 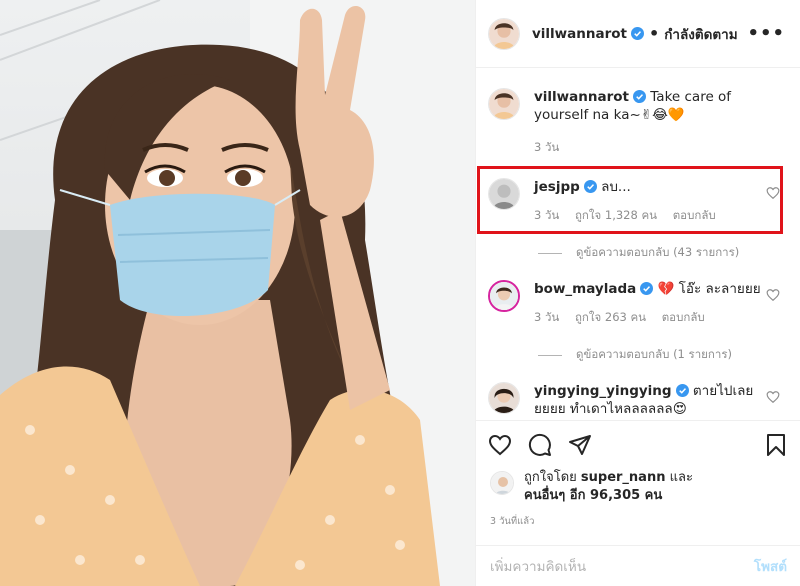 I want to click on post-timestamp: 3 วันที่แล้ว, so click(x=512, y=521).